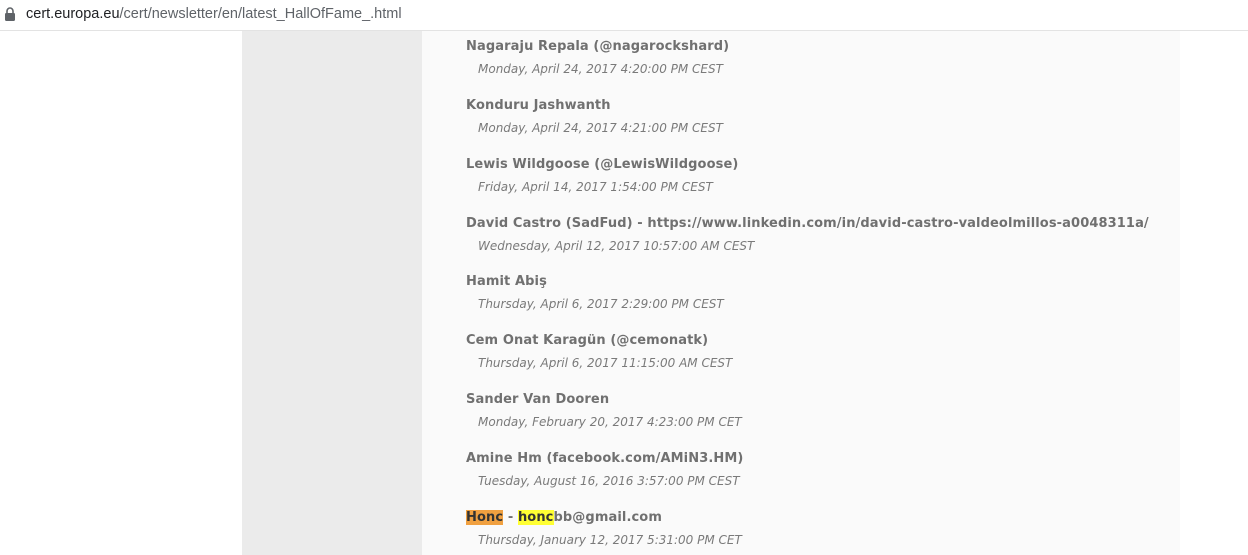 The image size is (1248, 555). I want to click on entry-date: Friday, April 14, 2017 1:54:00 PM CEST, so click(595, 187).